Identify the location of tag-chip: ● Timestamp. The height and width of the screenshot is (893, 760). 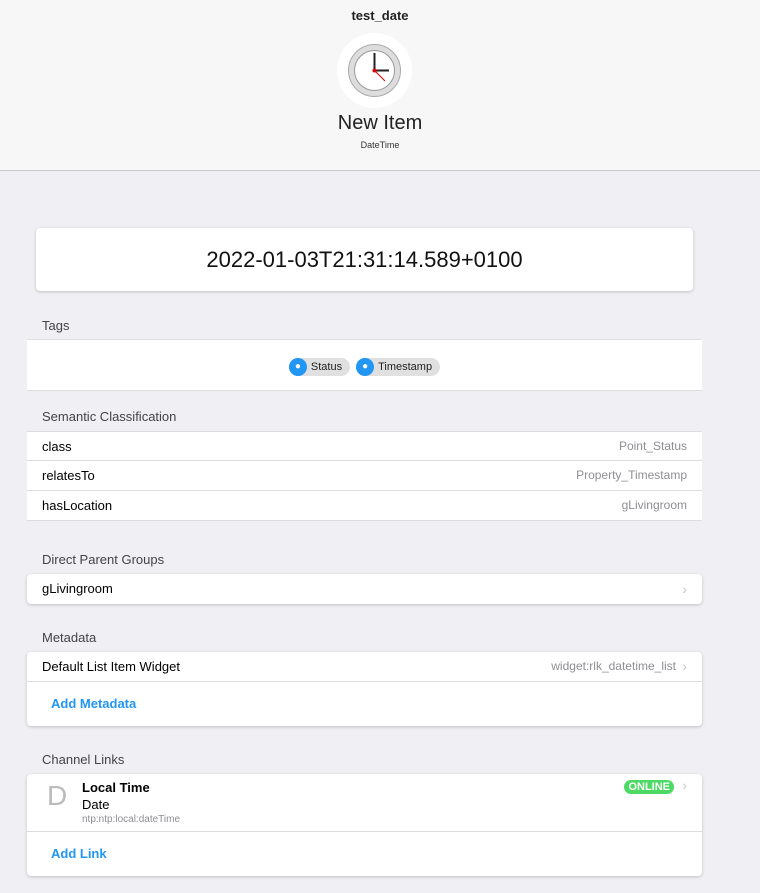
(398, 366).